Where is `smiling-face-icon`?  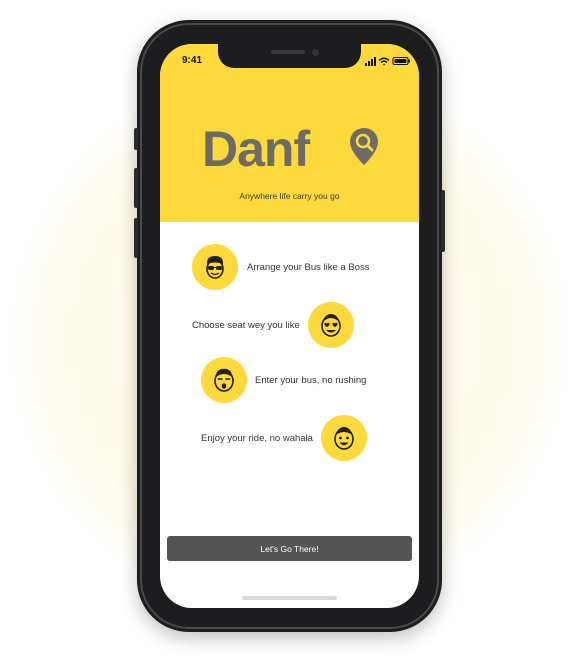
smiling-face-icon is located at coordinates (344, 438).